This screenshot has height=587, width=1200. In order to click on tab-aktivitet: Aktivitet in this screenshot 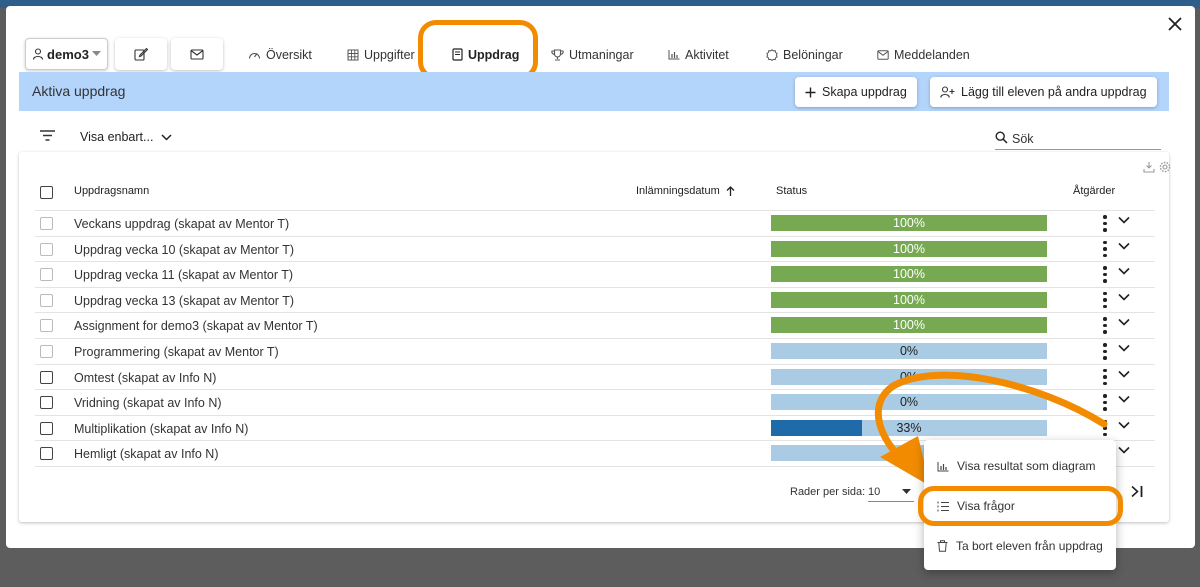, I will do `click(698, 54)`.